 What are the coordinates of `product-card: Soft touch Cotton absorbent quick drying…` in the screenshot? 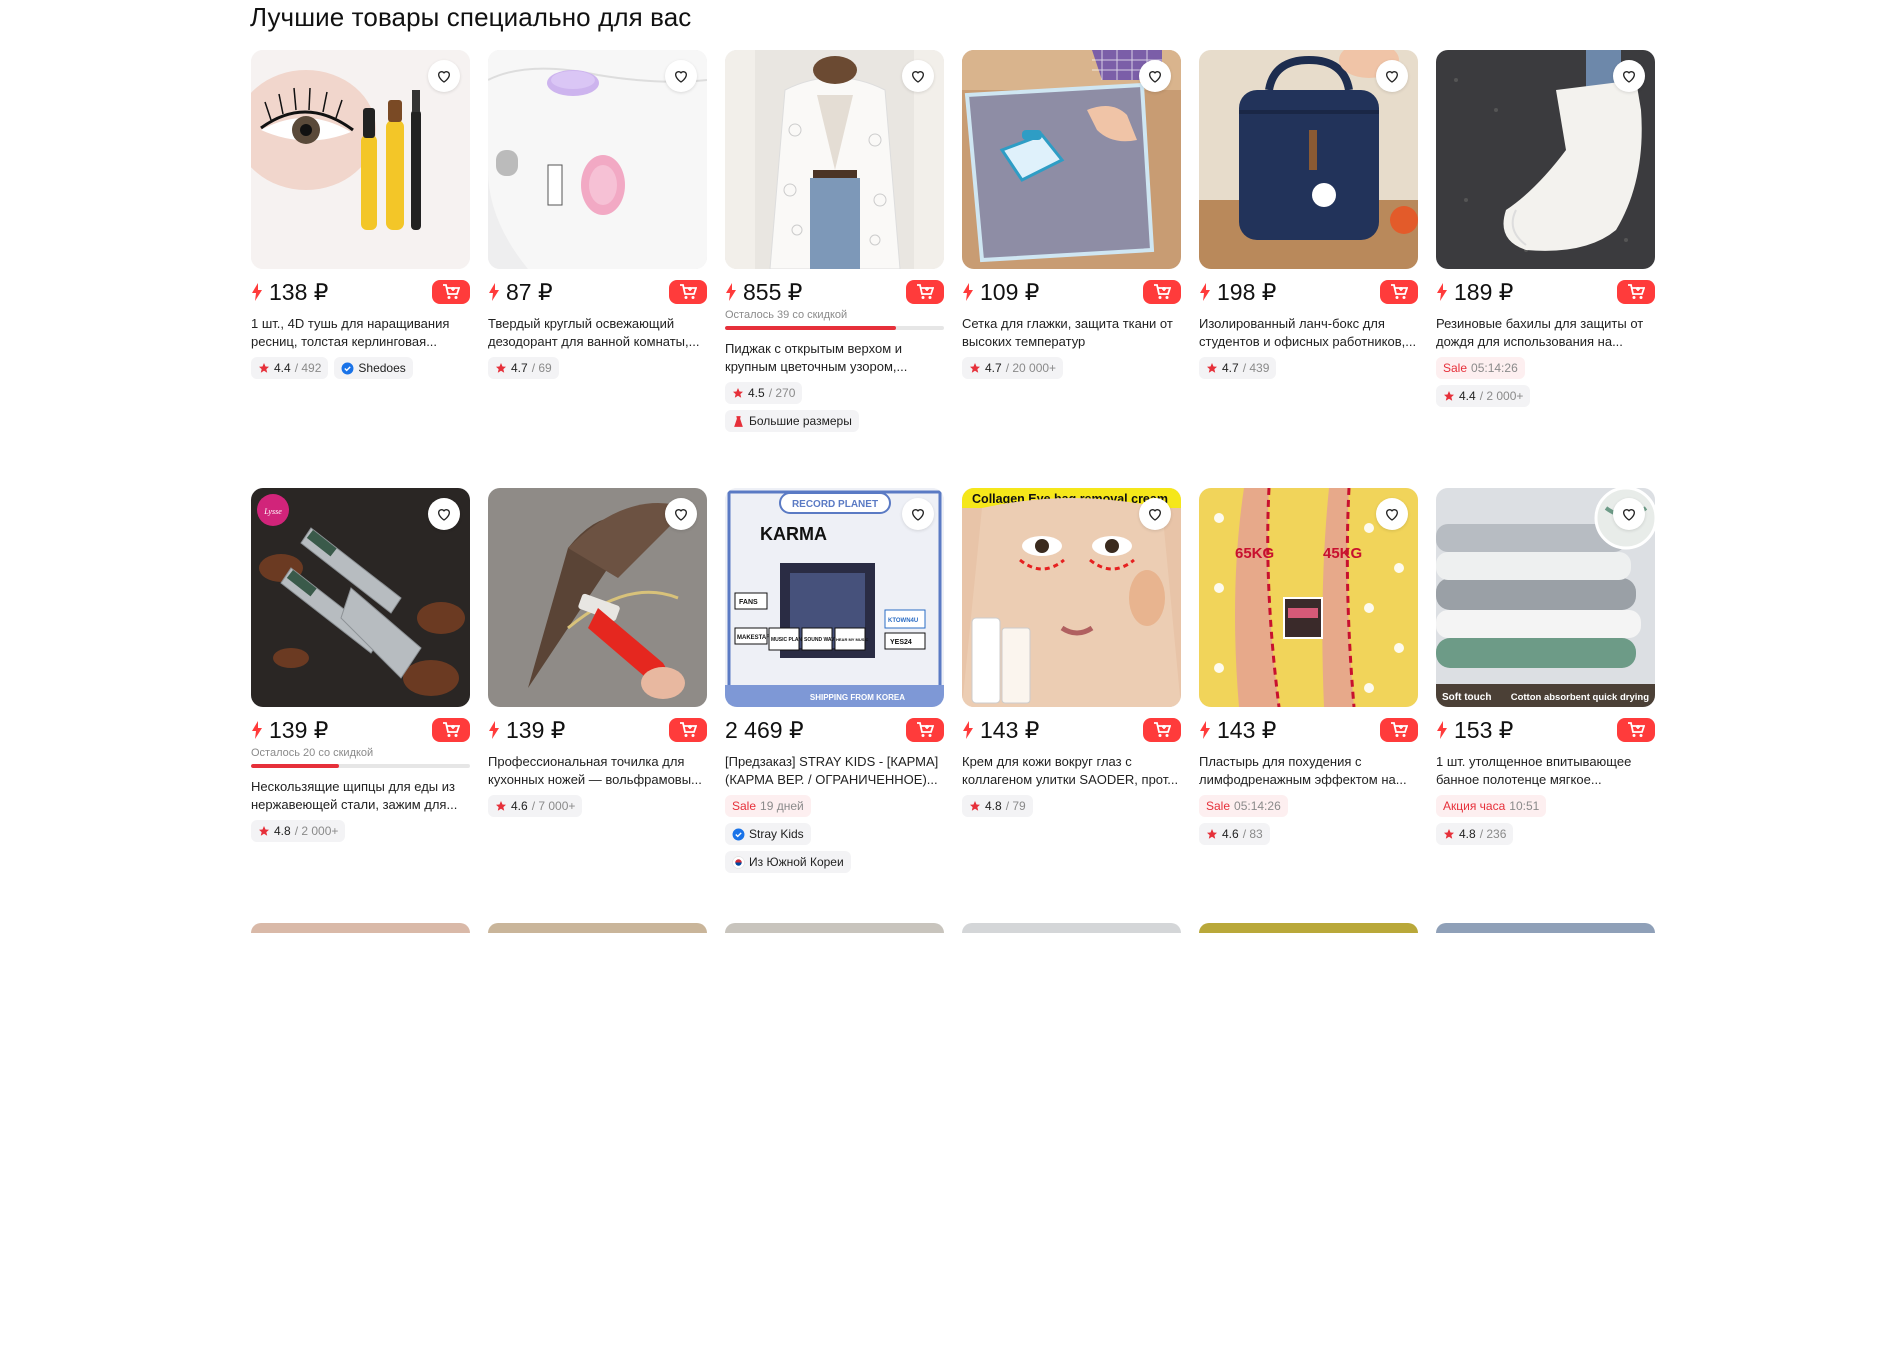 It's located at (1545, 707).